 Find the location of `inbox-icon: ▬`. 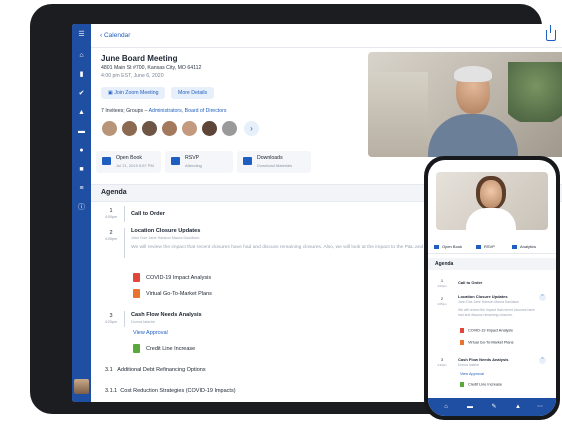

inbox-icon: ▬ is located at coordinates (470, 407).